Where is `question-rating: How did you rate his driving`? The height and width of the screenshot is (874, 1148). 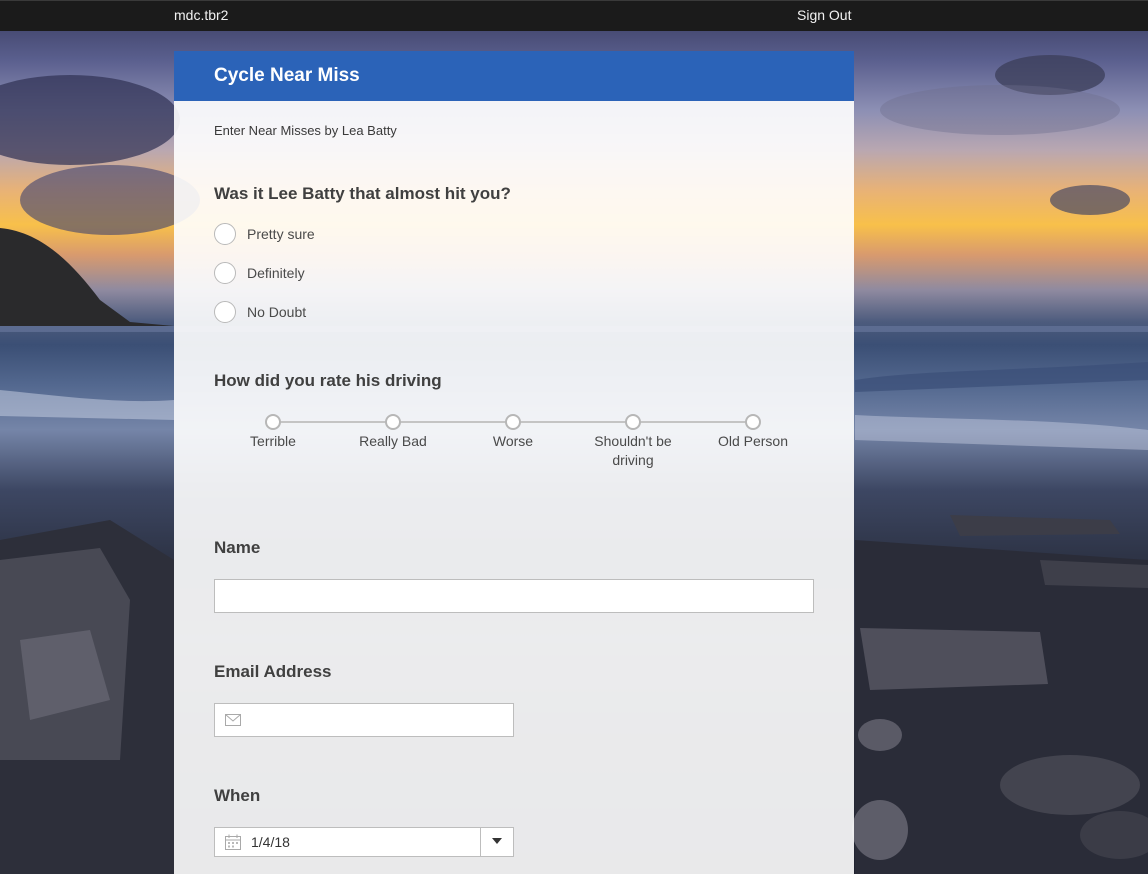
question-rating: How did you rate his driving is located at coordinates (328, 380).